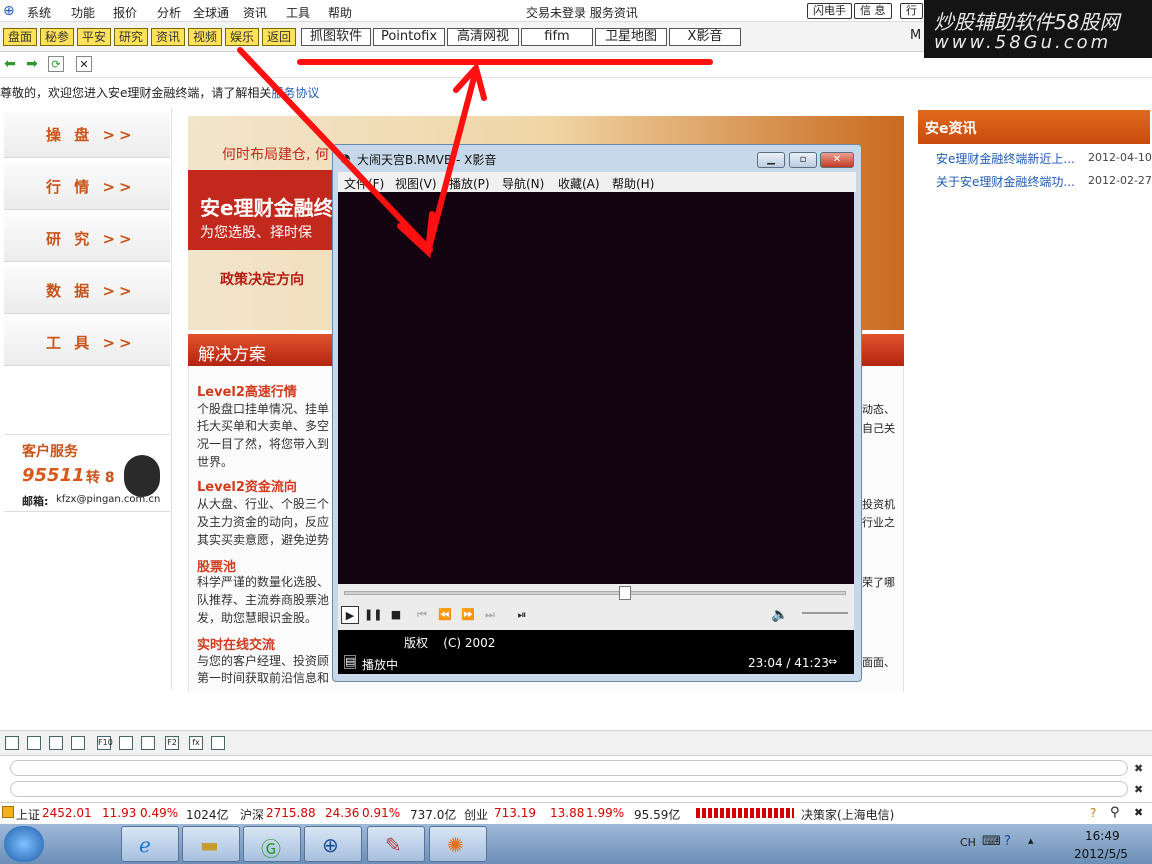 This screenshot has height=864, width=1152. I want to click on annotation-arrow-down, so click(335, 150).